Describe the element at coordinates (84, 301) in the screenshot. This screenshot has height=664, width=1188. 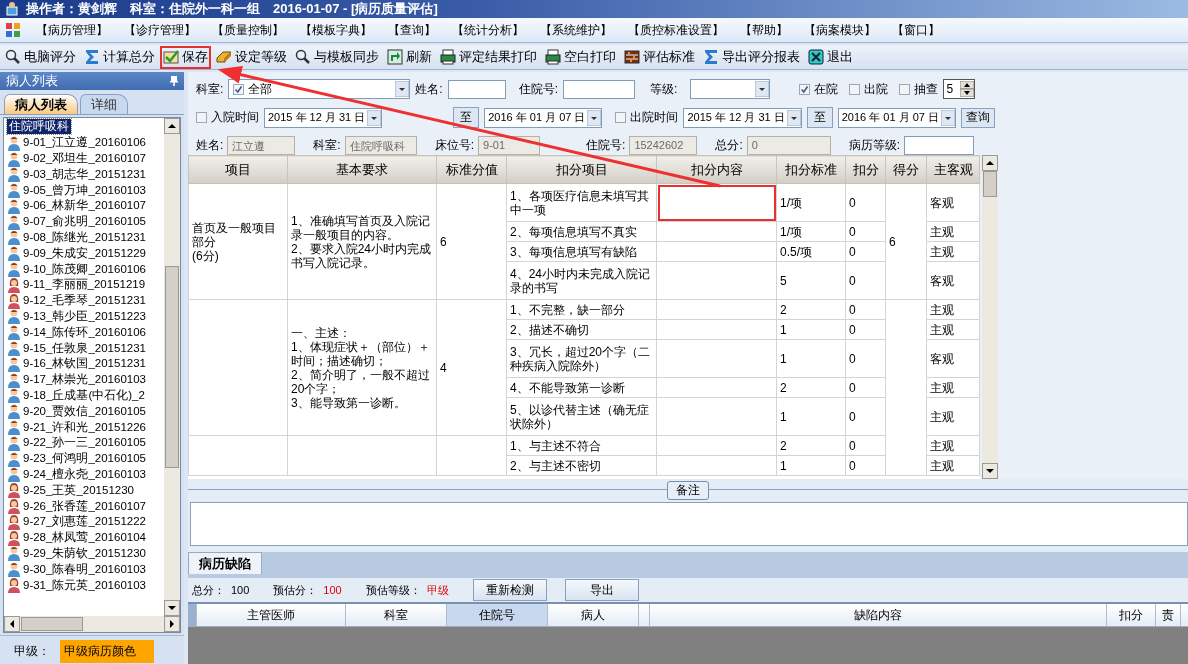
I see `patient-item: 9-12_毛季琴_20151231` at that location.